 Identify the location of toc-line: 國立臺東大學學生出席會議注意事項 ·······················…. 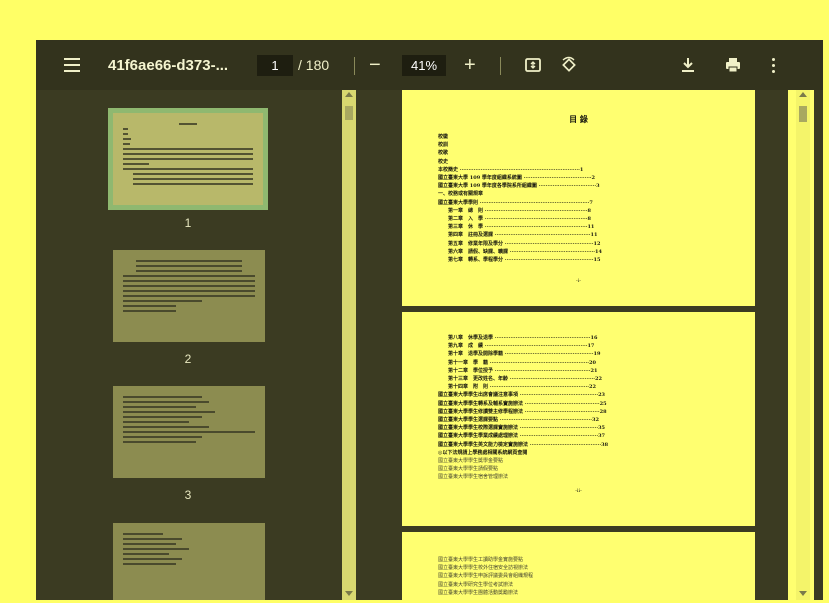
(522, 395).